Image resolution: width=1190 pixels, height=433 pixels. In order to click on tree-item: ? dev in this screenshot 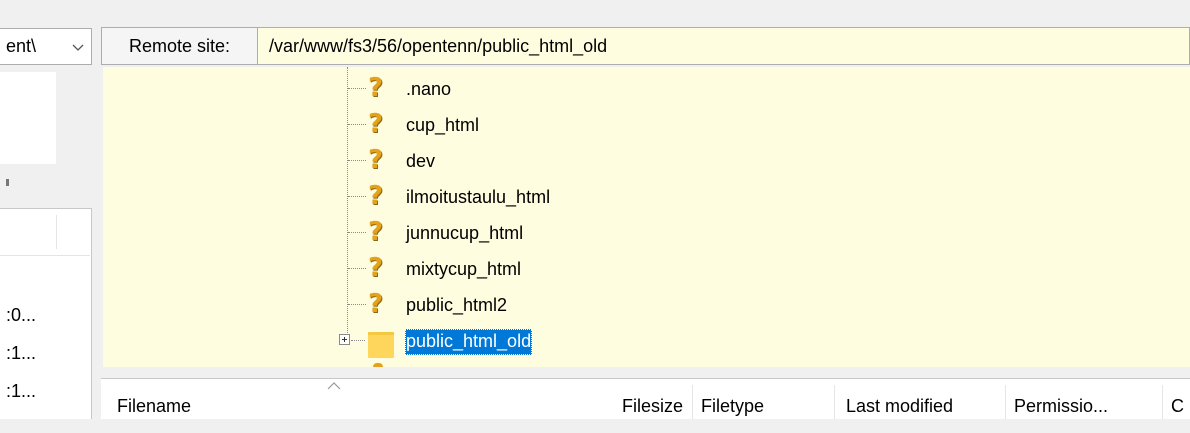, I will do `click(453, 161)`.